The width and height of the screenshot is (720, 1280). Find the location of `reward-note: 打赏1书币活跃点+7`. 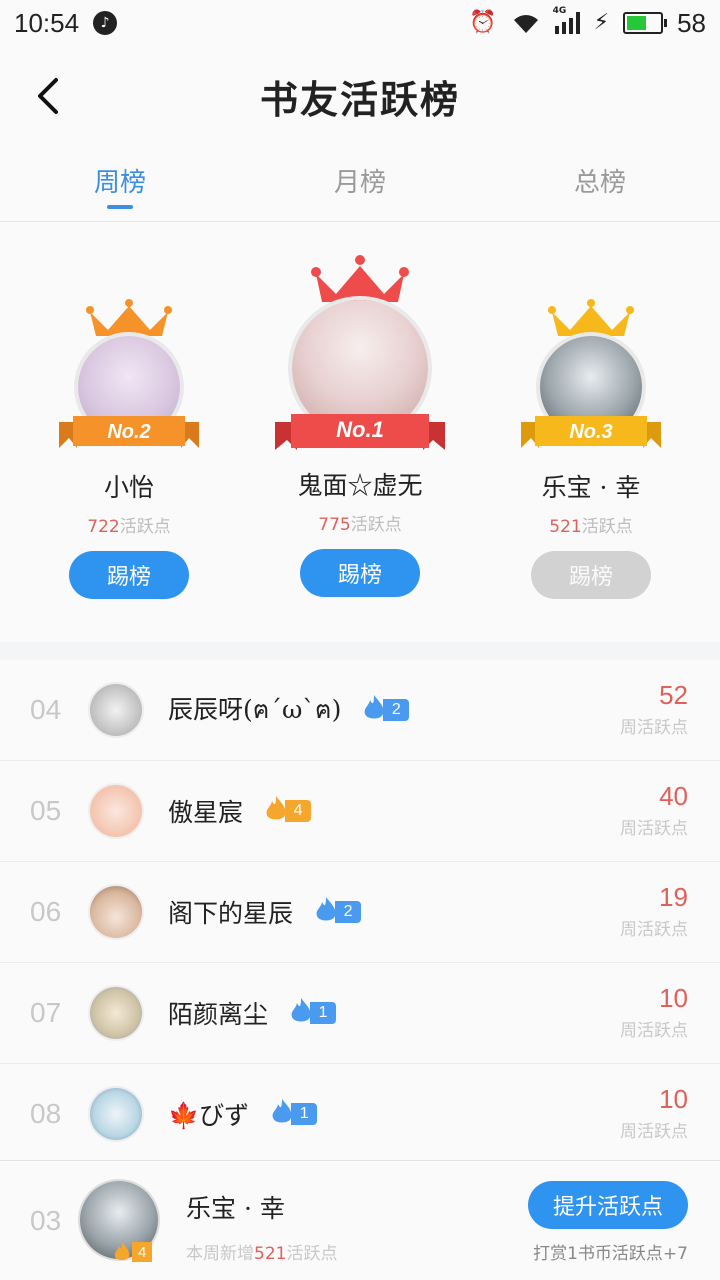

reward-note: 打赏1书币活跃点+7 is located at coordinates (610, 1254).